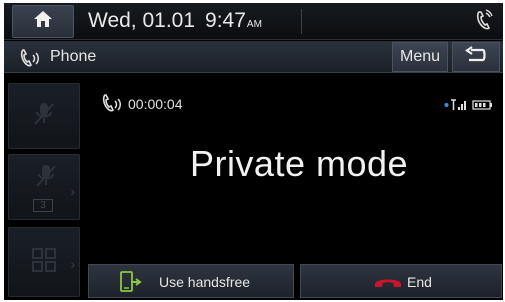  What do you see at coordinates (131, 283) in the screenshot?
I see `handsfree-transfer-icon` at bounding box center [131, 283].